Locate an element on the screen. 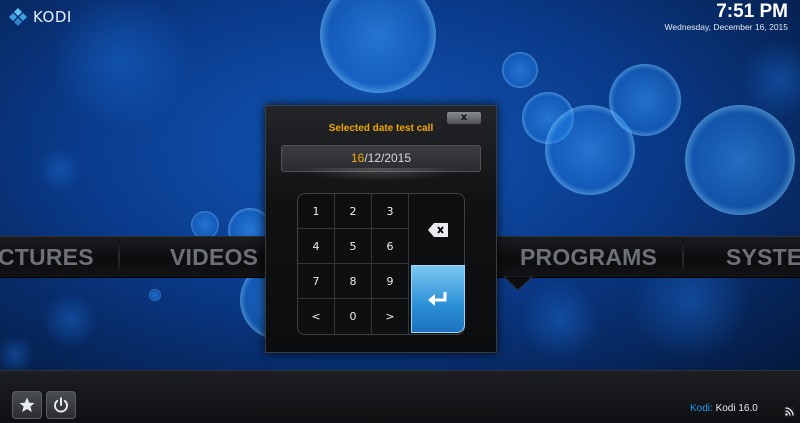  key-8: 8 is located at coordinates (353, 281).